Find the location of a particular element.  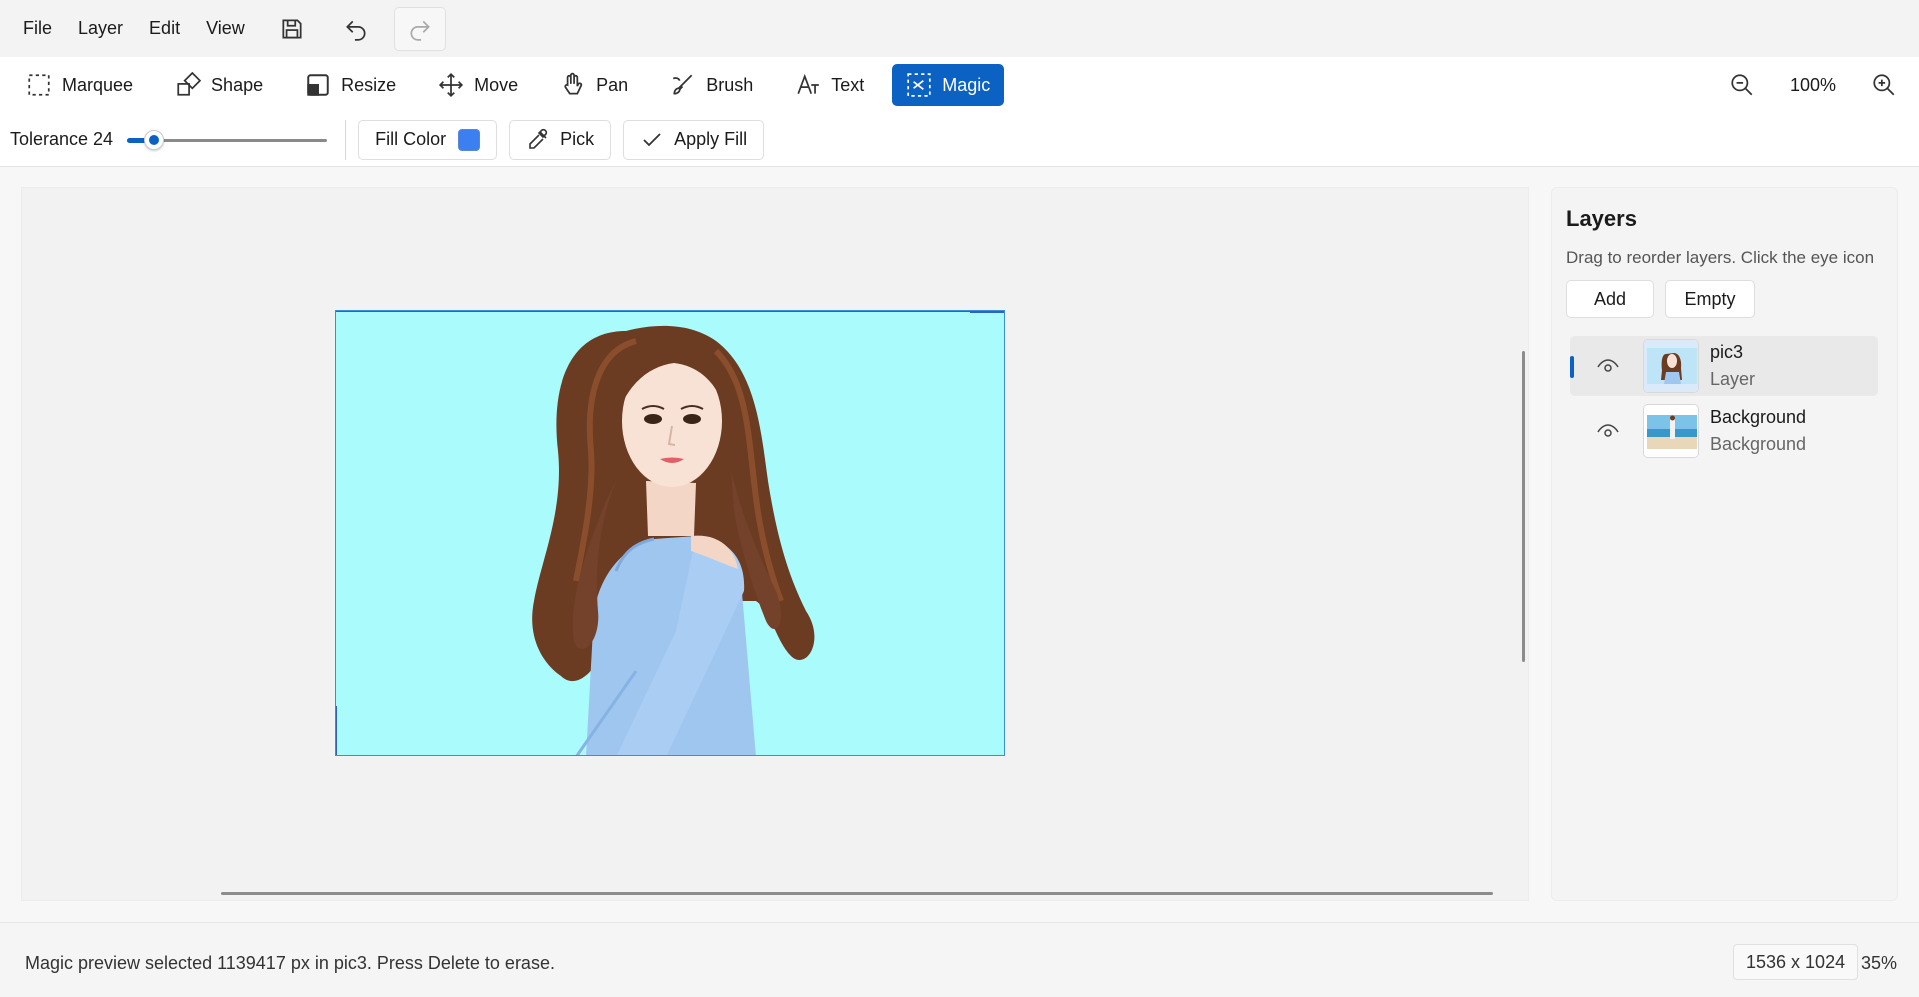

zoom-controls: 100% is located at coordinates (1813, 85).